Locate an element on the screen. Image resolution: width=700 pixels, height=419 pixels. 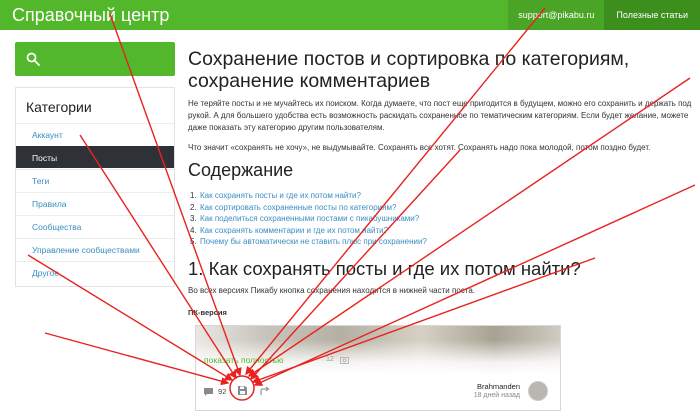
post-time: 18 дней назад is located at coordinates (496, 395).